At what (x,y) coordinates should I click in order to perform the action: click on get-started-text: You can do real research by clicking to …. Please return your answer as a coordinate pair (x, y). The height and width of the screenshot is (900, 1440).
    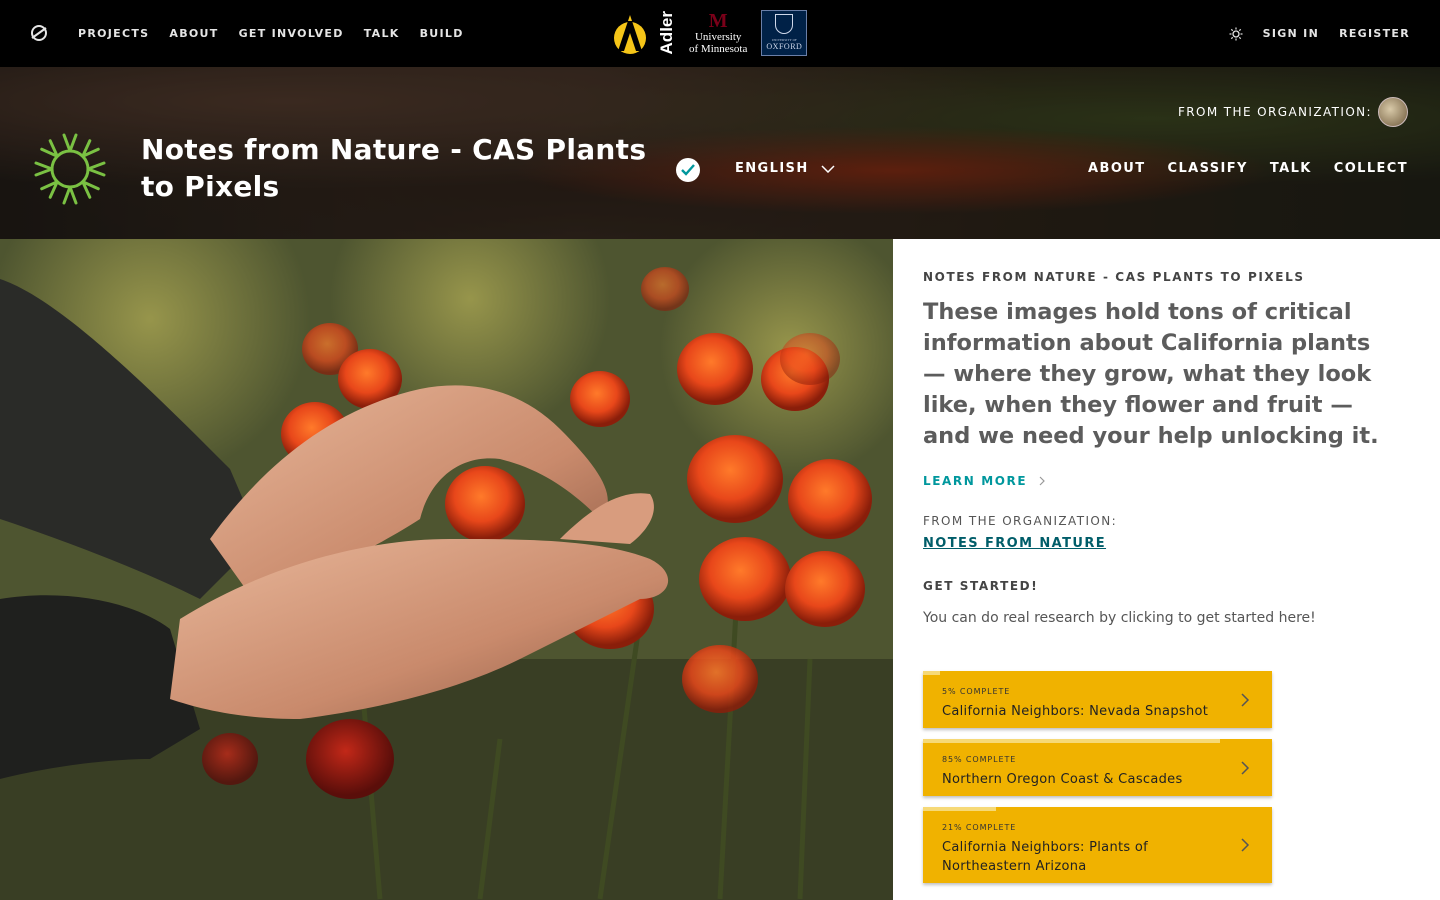
    Looking at the image, I should click on (1119, 618).